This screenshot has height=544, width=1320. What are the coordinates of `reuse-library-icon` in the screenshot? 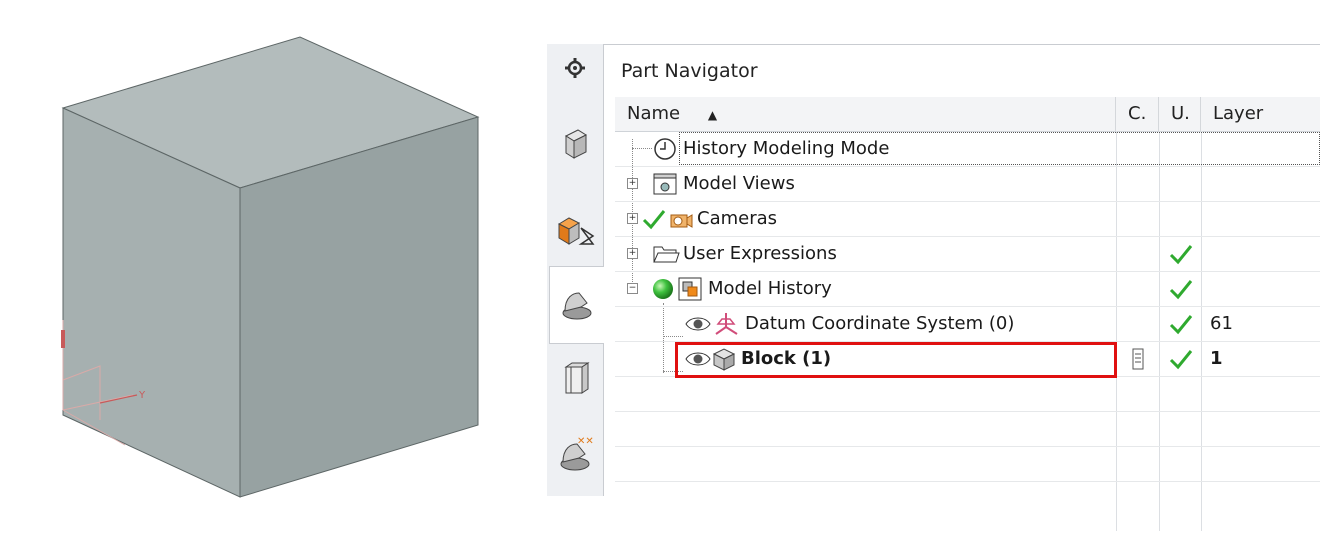 It's located at (577, 378).